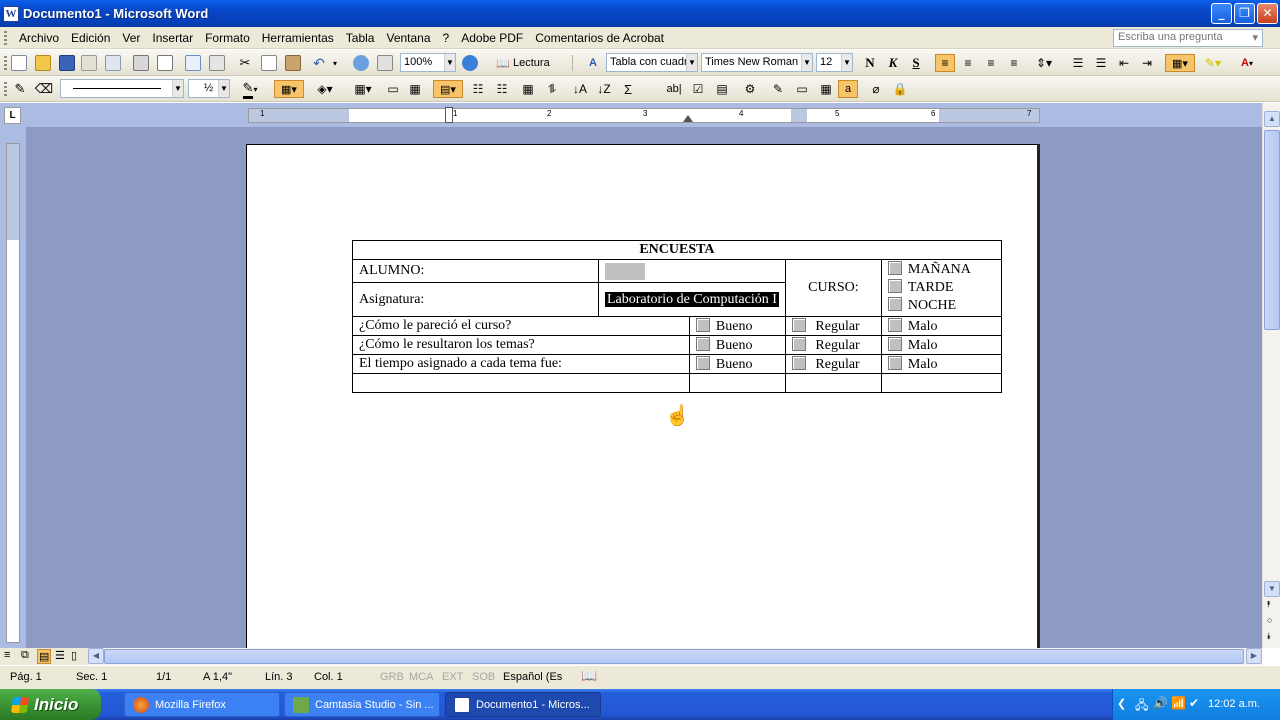  I want to click on menu-ver: Ver, so click(131, 38).